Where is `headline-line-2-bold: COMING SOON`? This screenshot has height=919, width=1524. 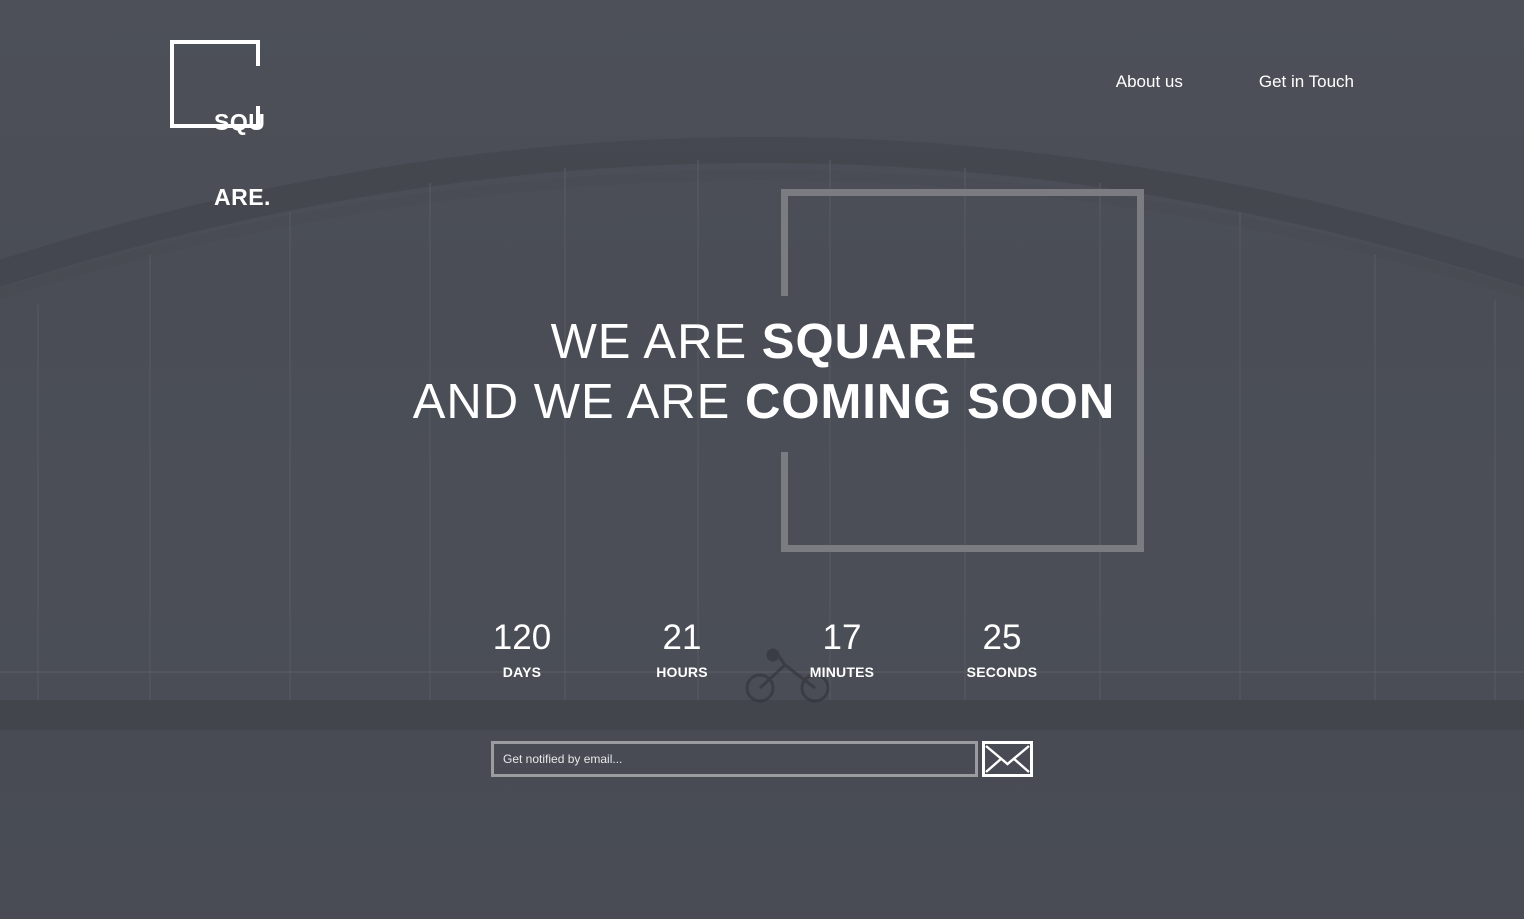
headline-line-2-bold: COMING SOON is located at coordinates (930, 402).